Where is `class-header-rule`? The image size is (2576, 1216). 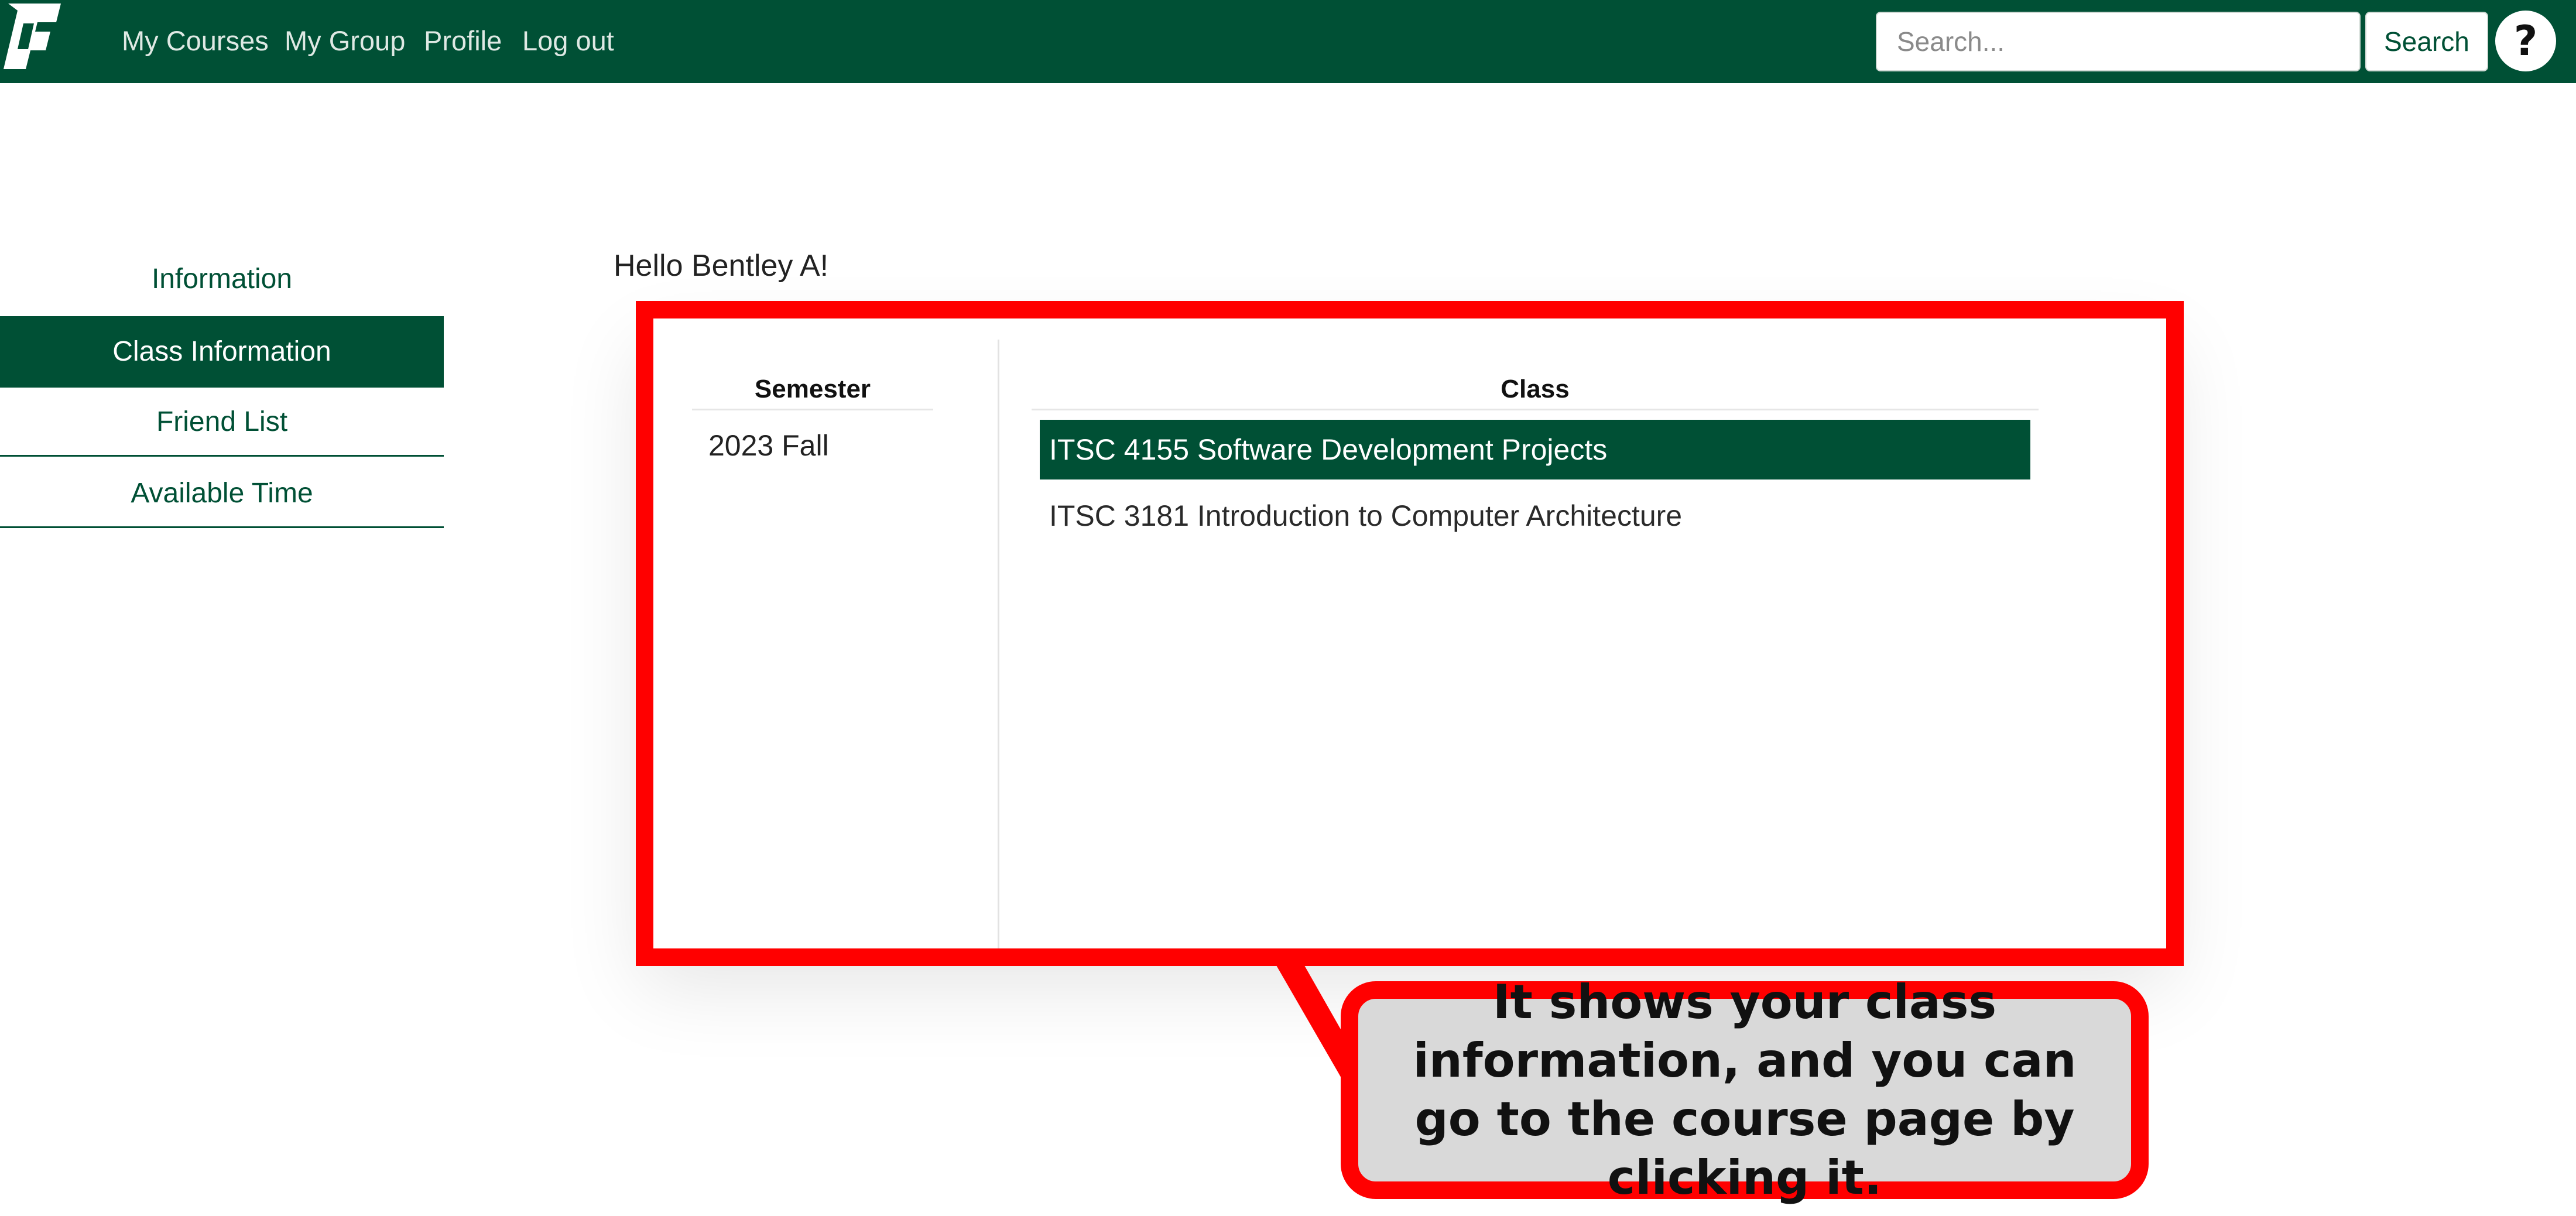 class-header-rule is located at coordinates (1535, 409).